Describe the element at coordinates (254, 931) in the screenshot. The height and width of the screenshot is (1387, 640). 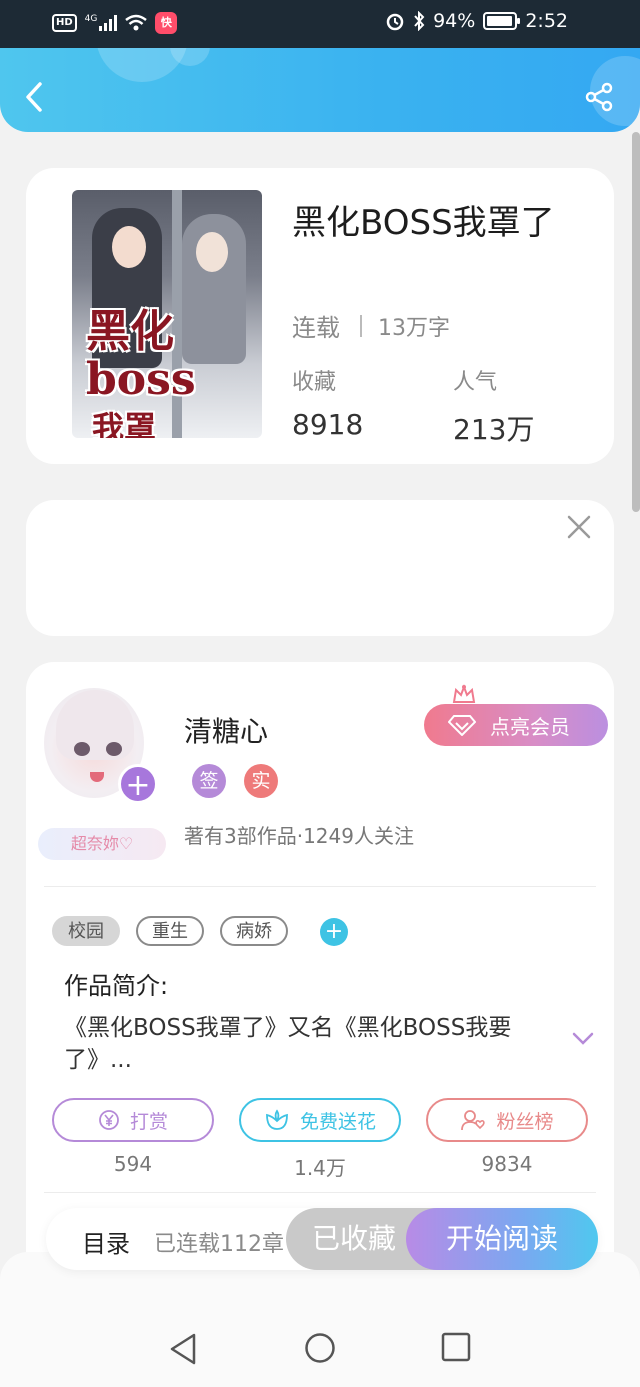
I see `genre-tag: 病娇` at that location.